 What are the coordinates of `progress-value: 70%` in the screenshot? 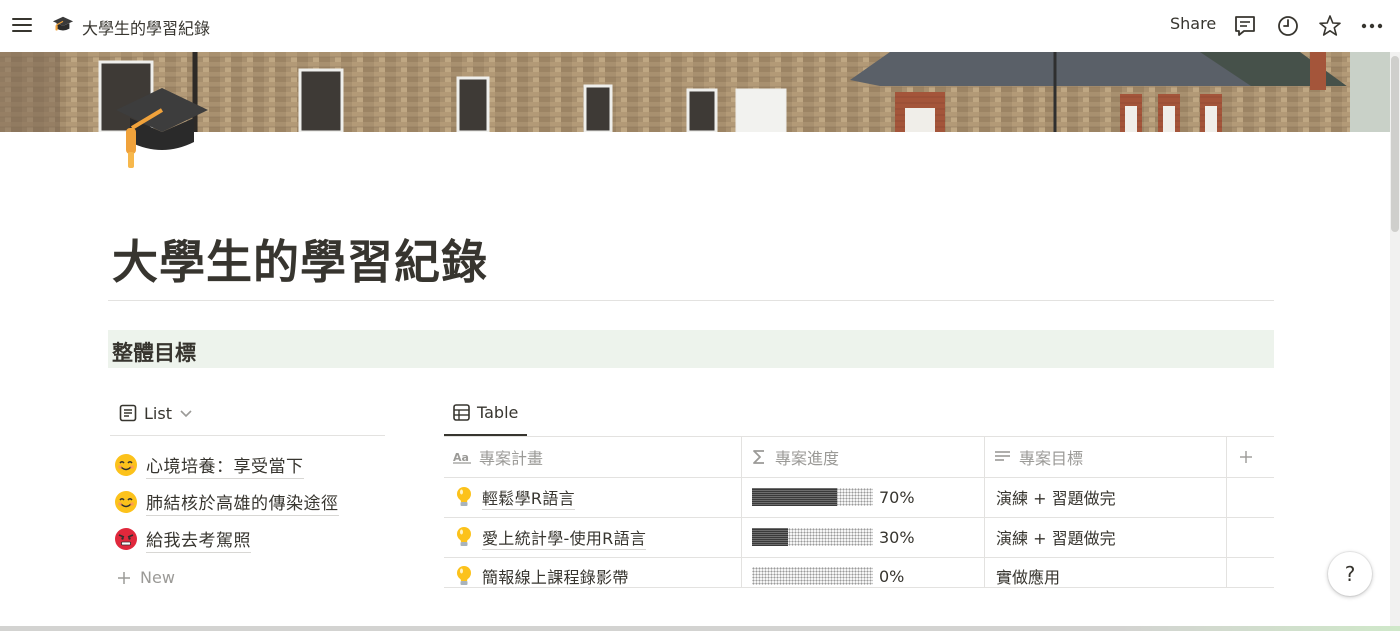 It's located at (897, 497).